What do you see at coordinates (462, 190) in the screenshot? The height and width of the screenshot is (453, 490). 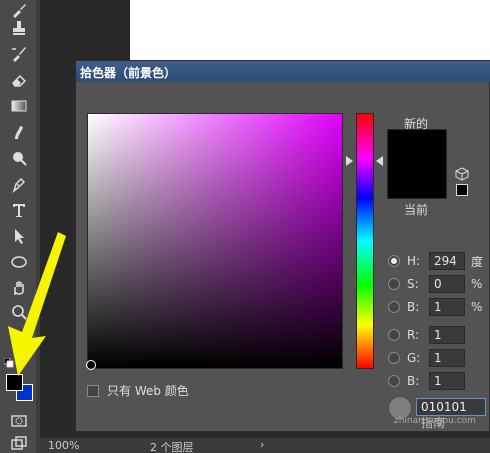 I see `web-safe-color-swatch` at bounding box center [462, 190].